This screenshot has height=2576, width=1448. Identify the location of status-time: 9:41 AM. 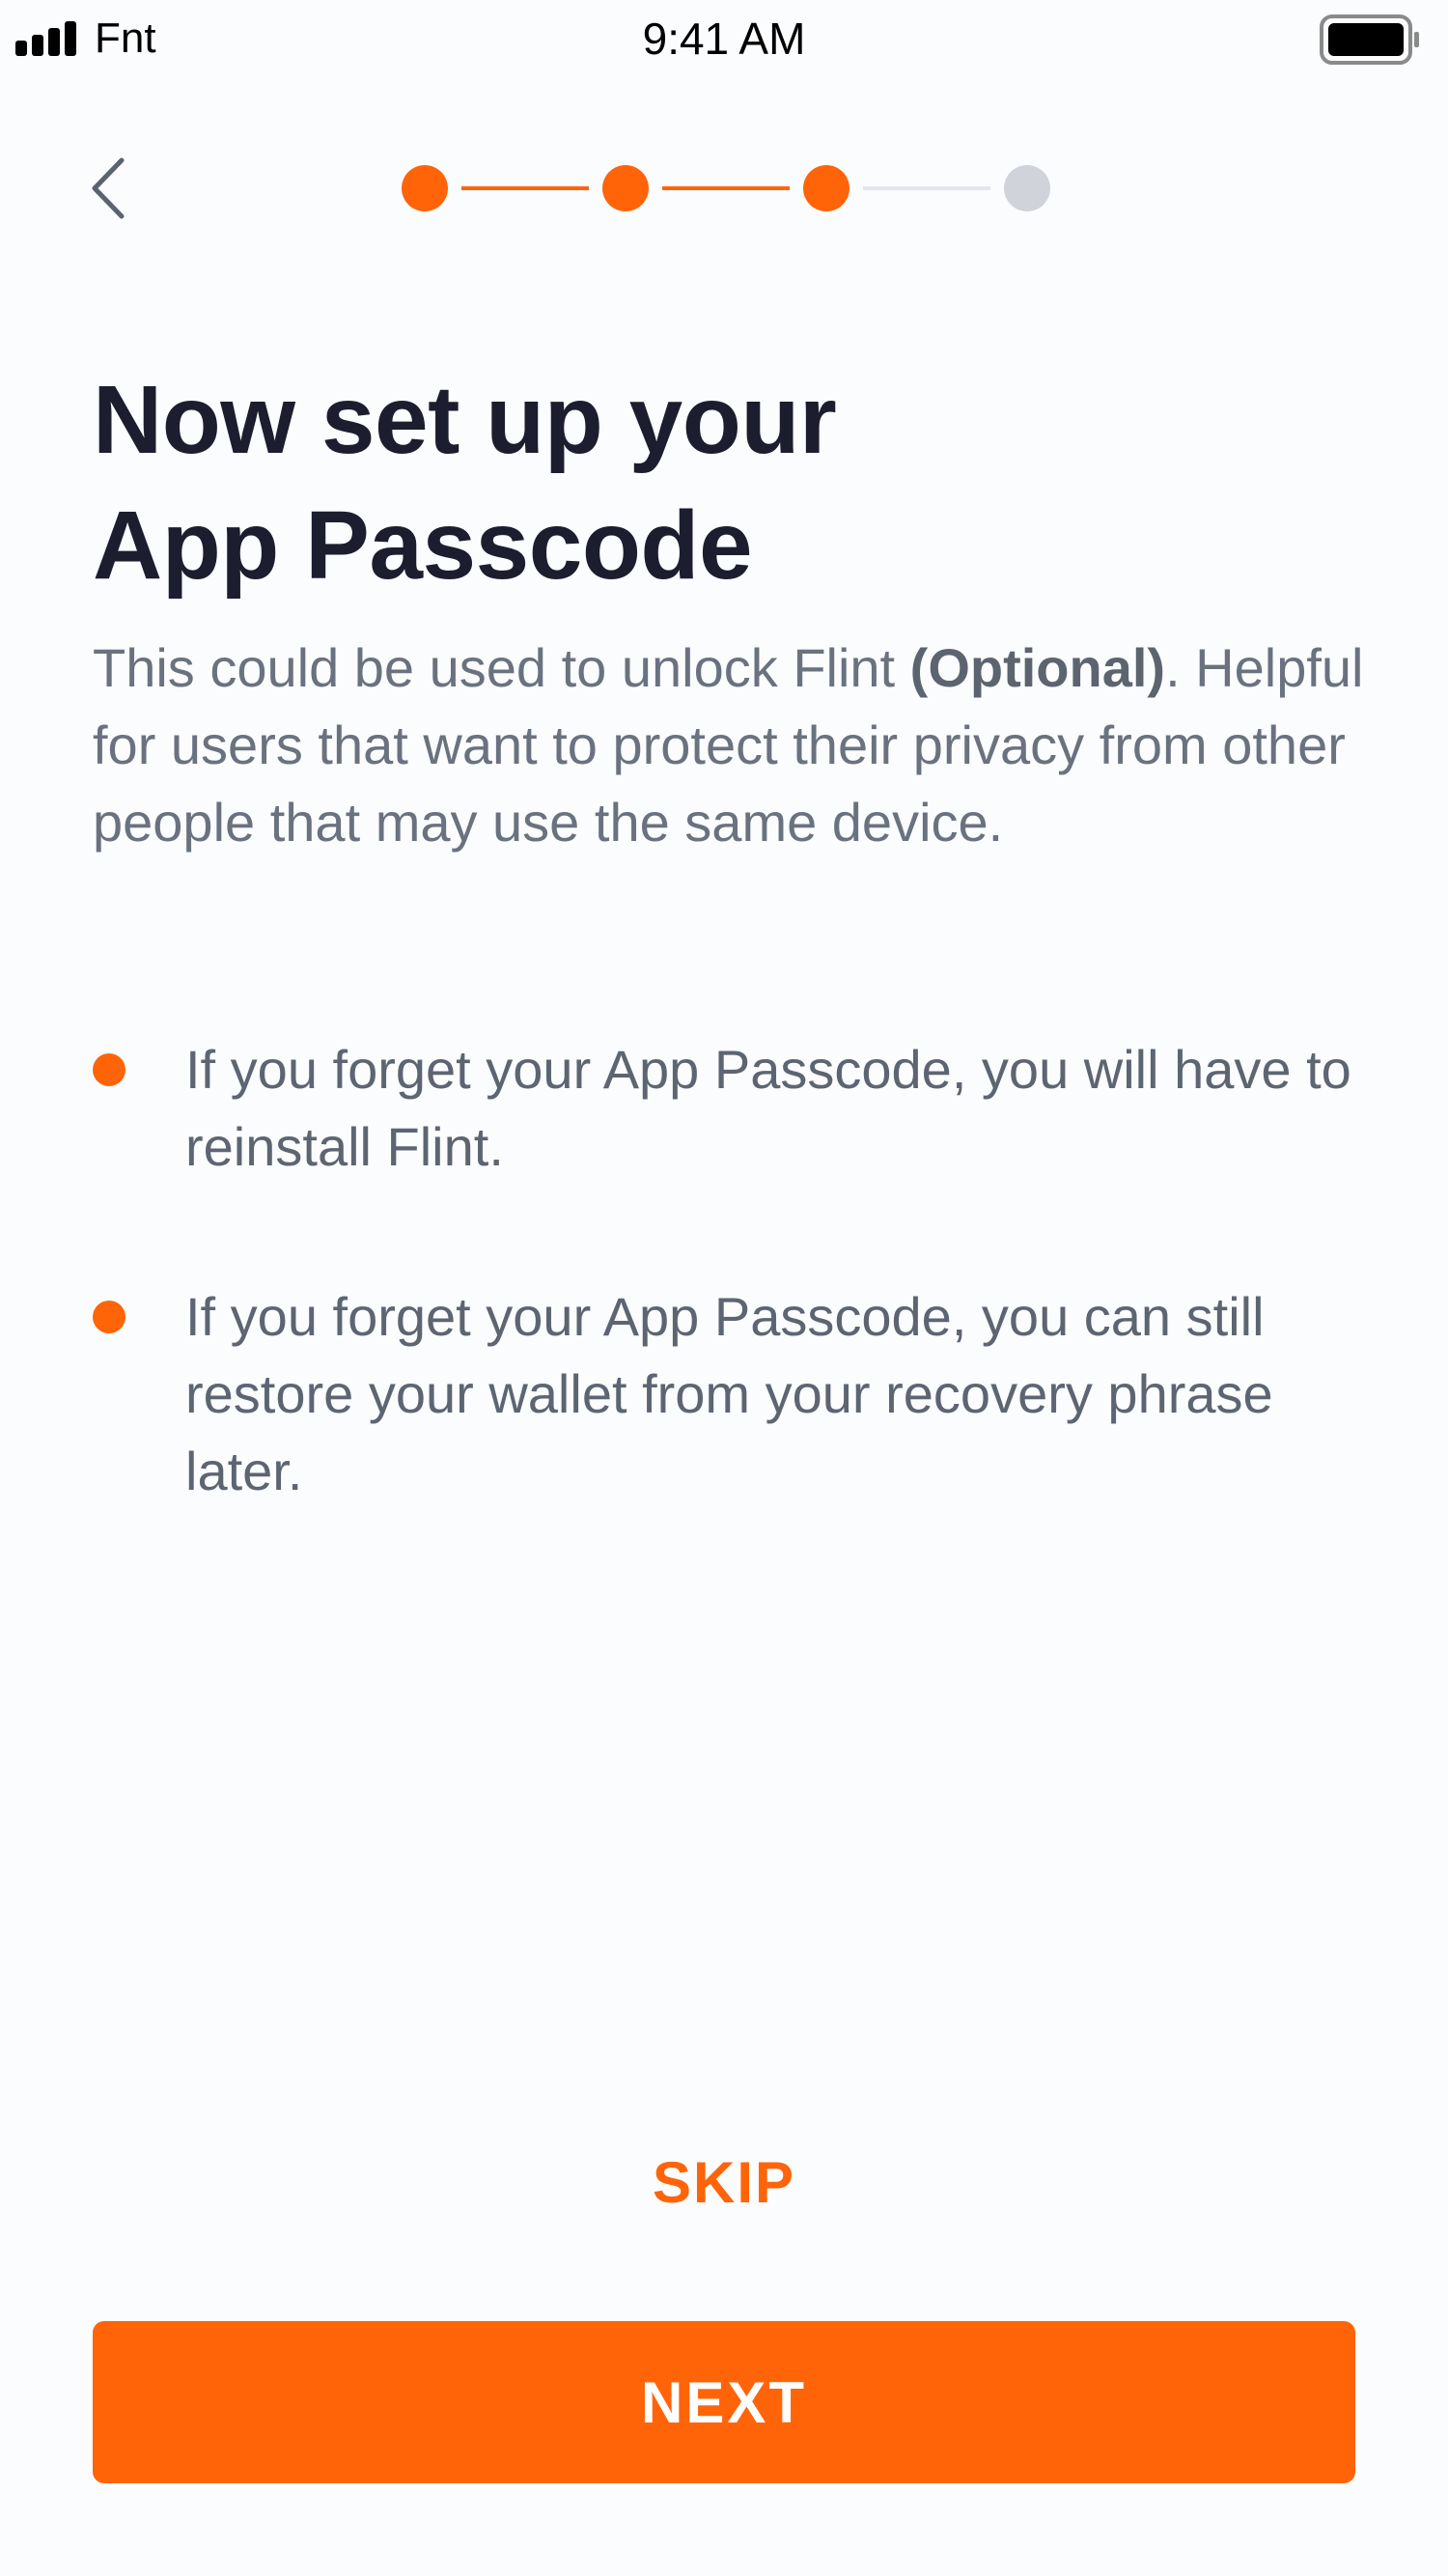
(724, 39).